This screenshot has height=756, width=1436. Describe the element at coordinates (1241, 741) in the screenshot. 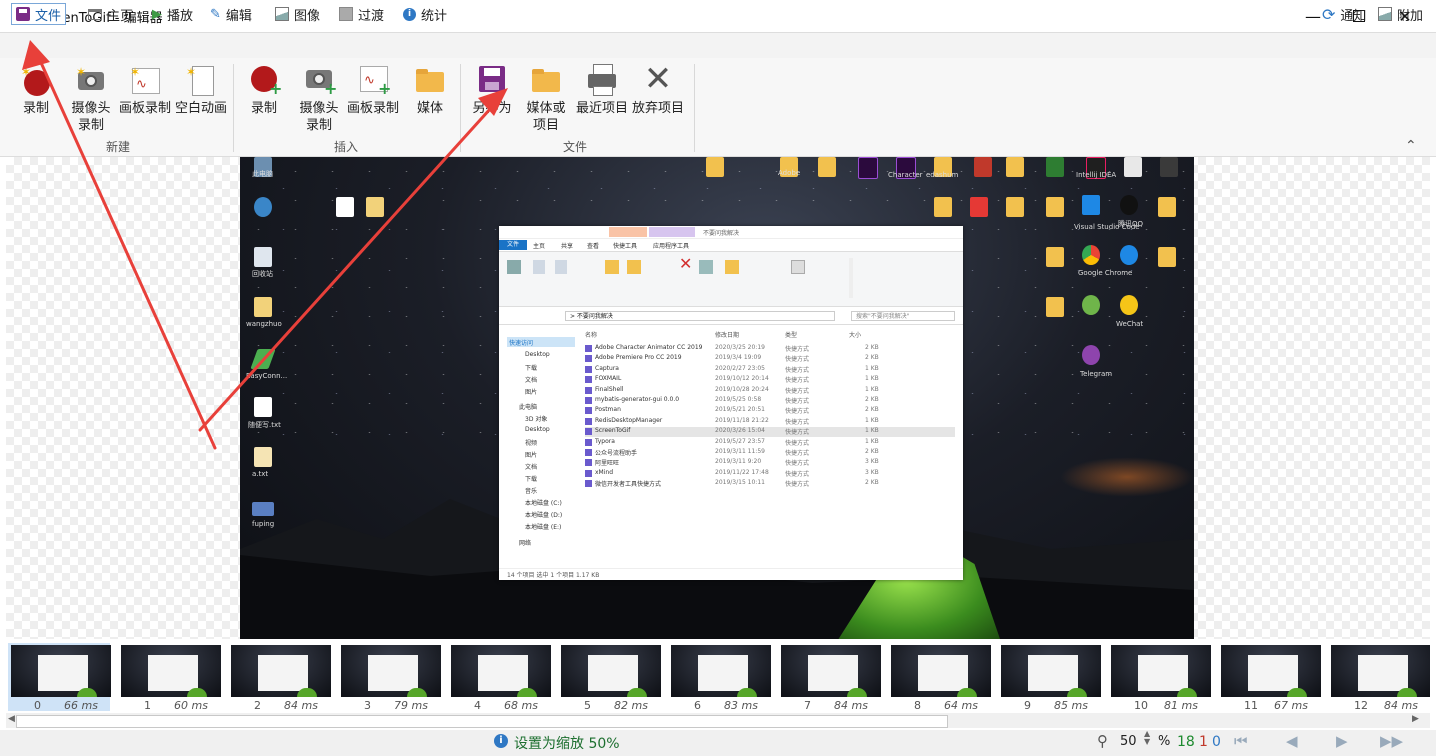

I see `first-frame-icon: ⏮` at that location.